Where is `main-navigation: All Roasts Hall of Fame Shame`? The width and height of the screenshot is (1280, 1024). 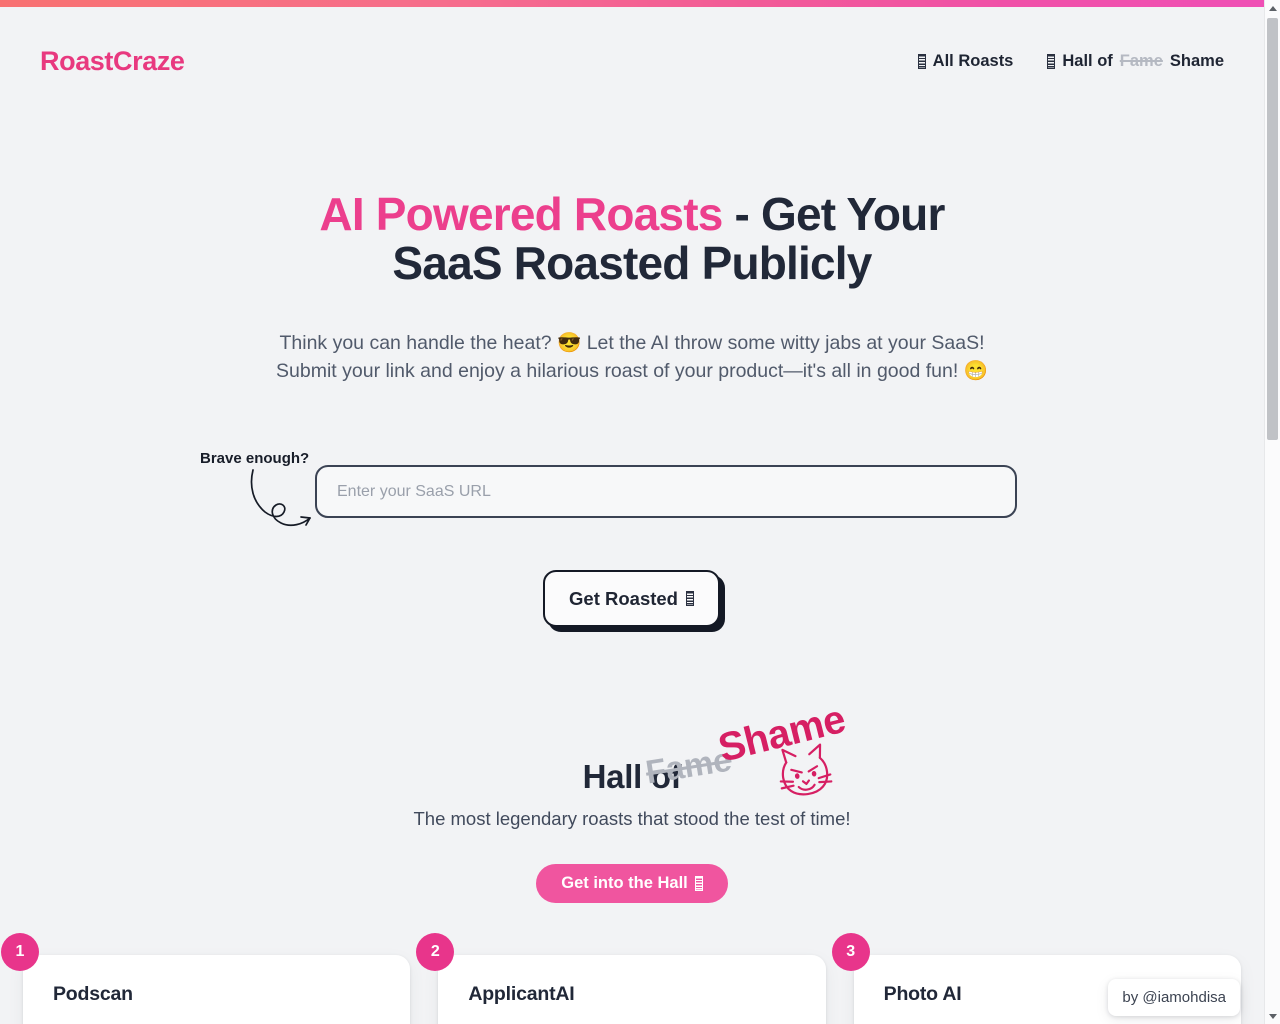 main-navigation: All Roasts Hall of Fame Shame is located at coordinates (1070, 61).